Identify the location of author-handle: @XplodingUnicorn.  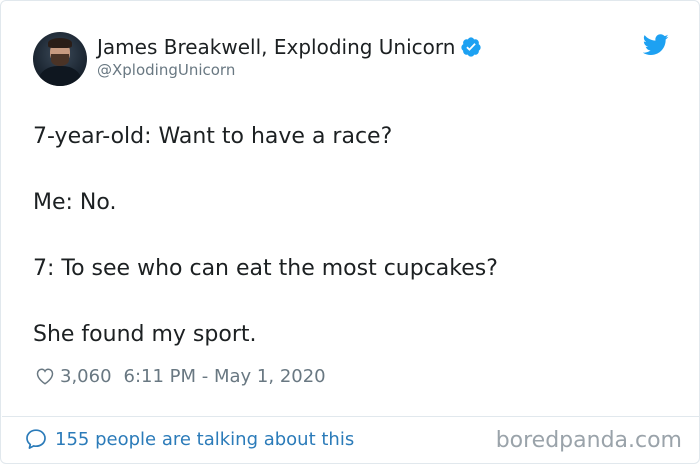
(289, 70).